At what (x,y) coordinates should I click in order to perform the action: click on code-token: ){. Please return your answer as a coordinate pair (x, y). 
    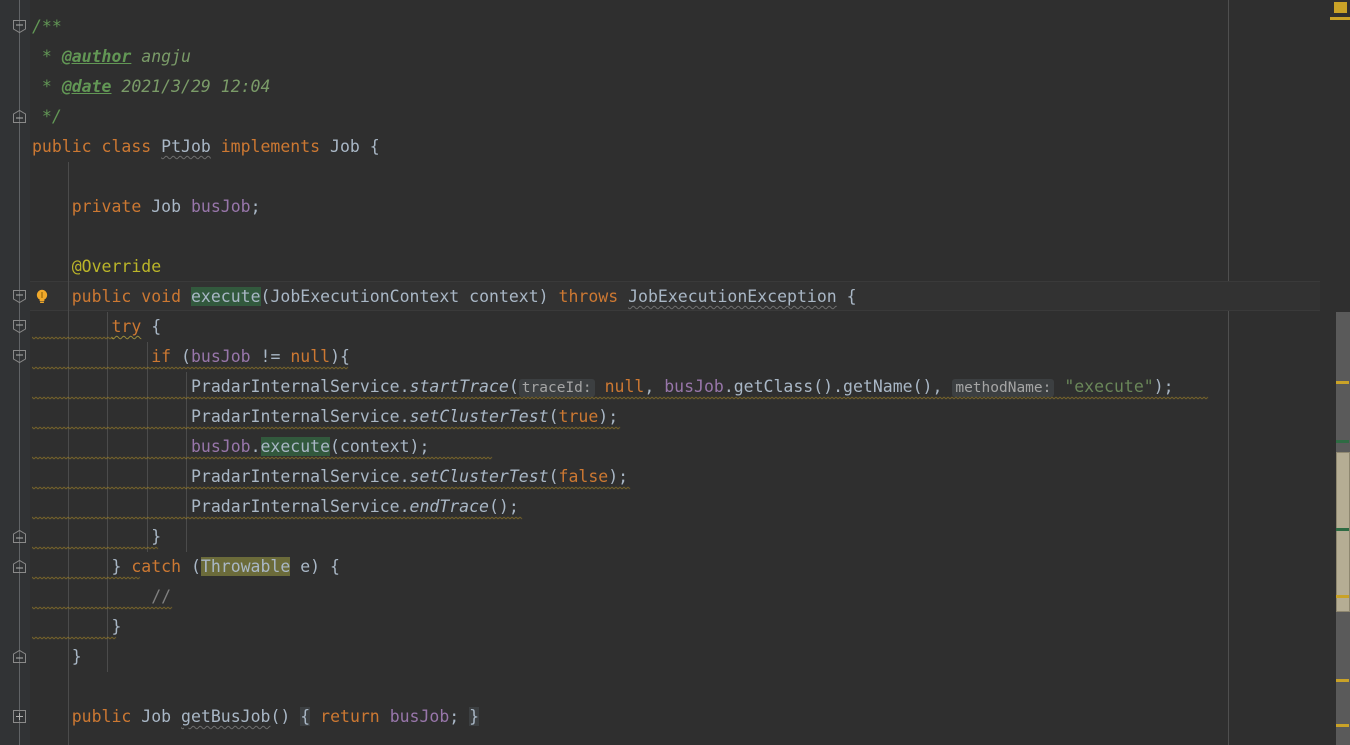
    Looking at the image, I should click on (340, 356).